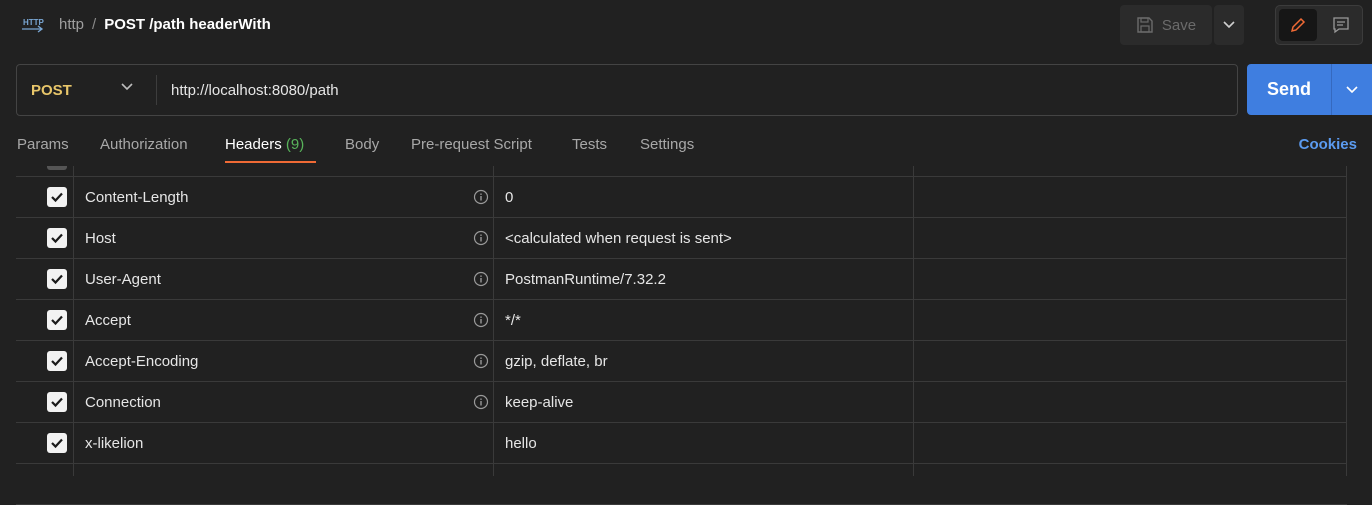 The image size is (1372, 505). I want to click on table-row: Host <calculated when request is sent>, so click(681, 238).